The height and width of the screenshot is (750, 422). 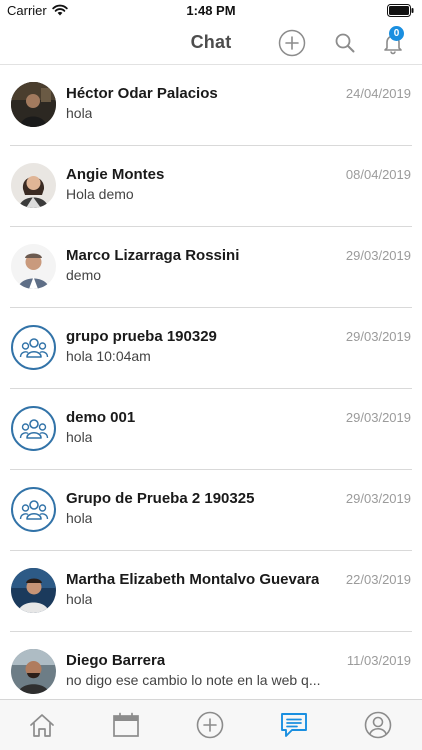 I want to click on chat-list-item: Angie Montes Hola demo 08/04/2019, so click(x=211, y=186).